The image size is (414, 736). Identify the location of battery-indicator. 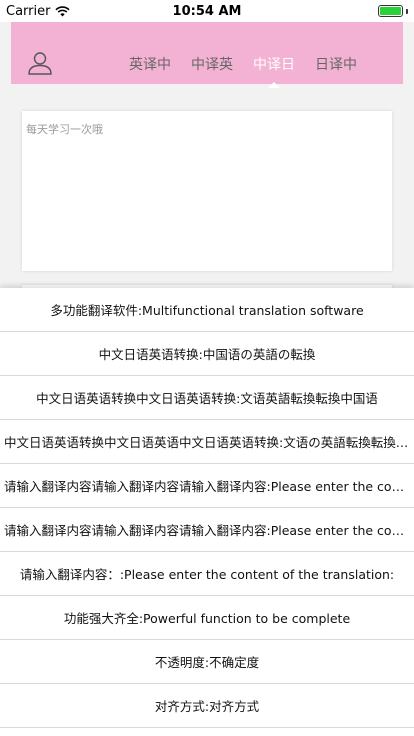
(393, 11).